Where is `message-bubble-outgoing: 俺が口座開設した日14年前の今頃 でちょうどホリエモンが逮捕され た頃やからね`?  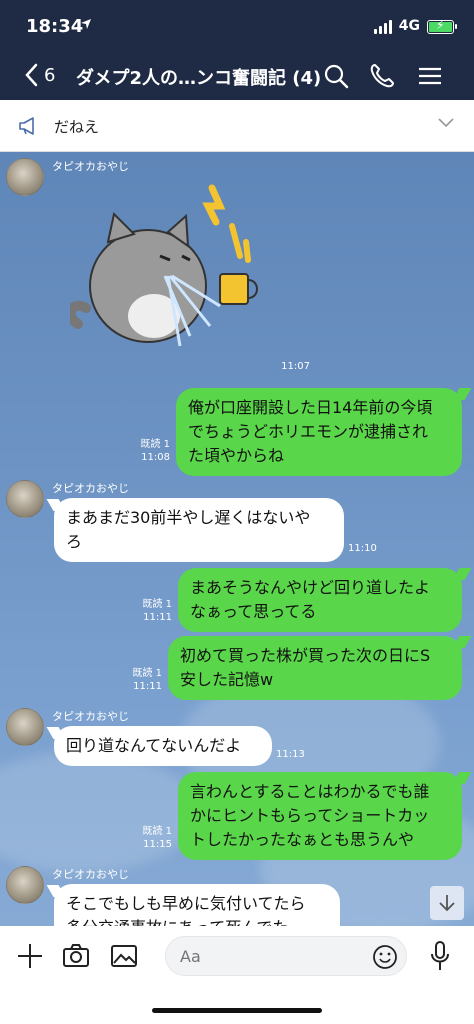 message-bubble-outgoing: 俺が口座開設した日14年前の今頃 でちょうどホリエモンが逮捕され た頃やからね is located at coordinates (319, 432).